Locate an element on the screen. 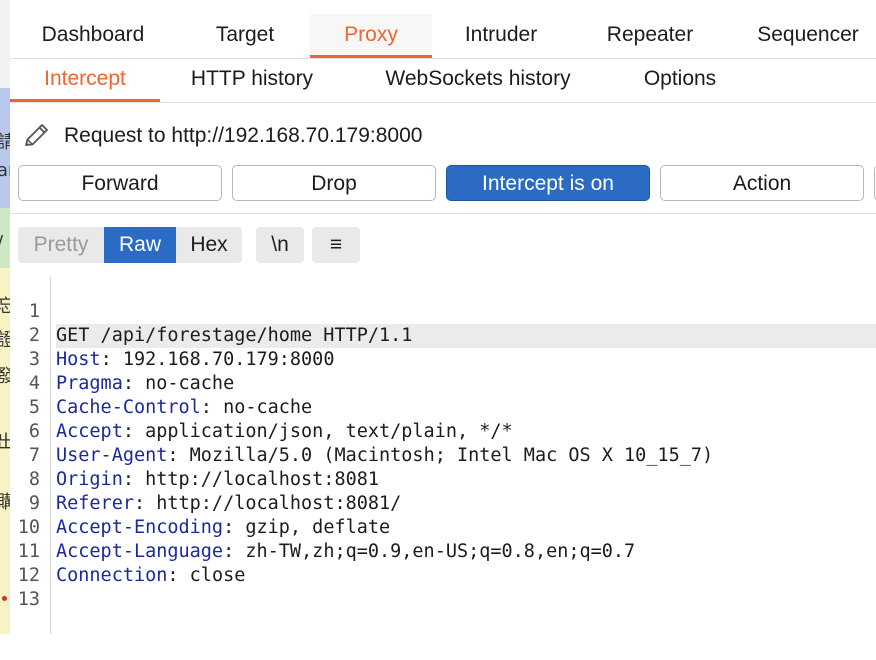 Image resolution: width=876 pixels, height=660 pixels. status-dot is located at coordinates (4, 598).